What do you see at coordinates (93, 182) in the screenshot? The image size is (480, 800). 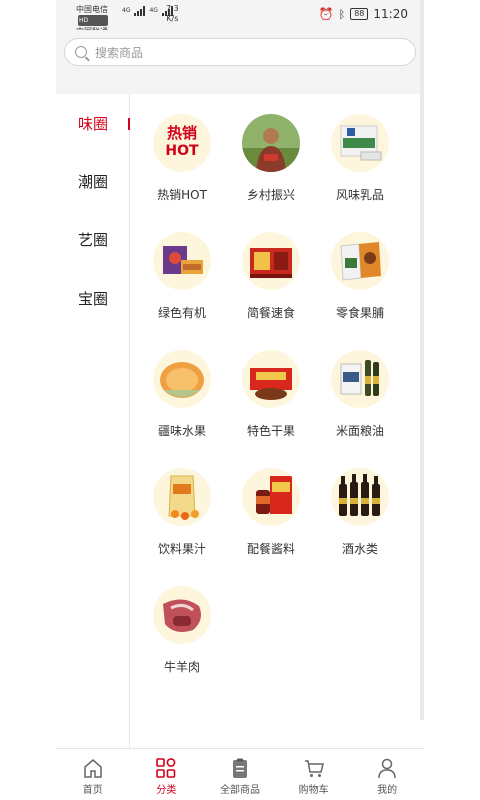 I see `sidebar-item-chaoquan: 潮圈` at bounding box center [93, 182].